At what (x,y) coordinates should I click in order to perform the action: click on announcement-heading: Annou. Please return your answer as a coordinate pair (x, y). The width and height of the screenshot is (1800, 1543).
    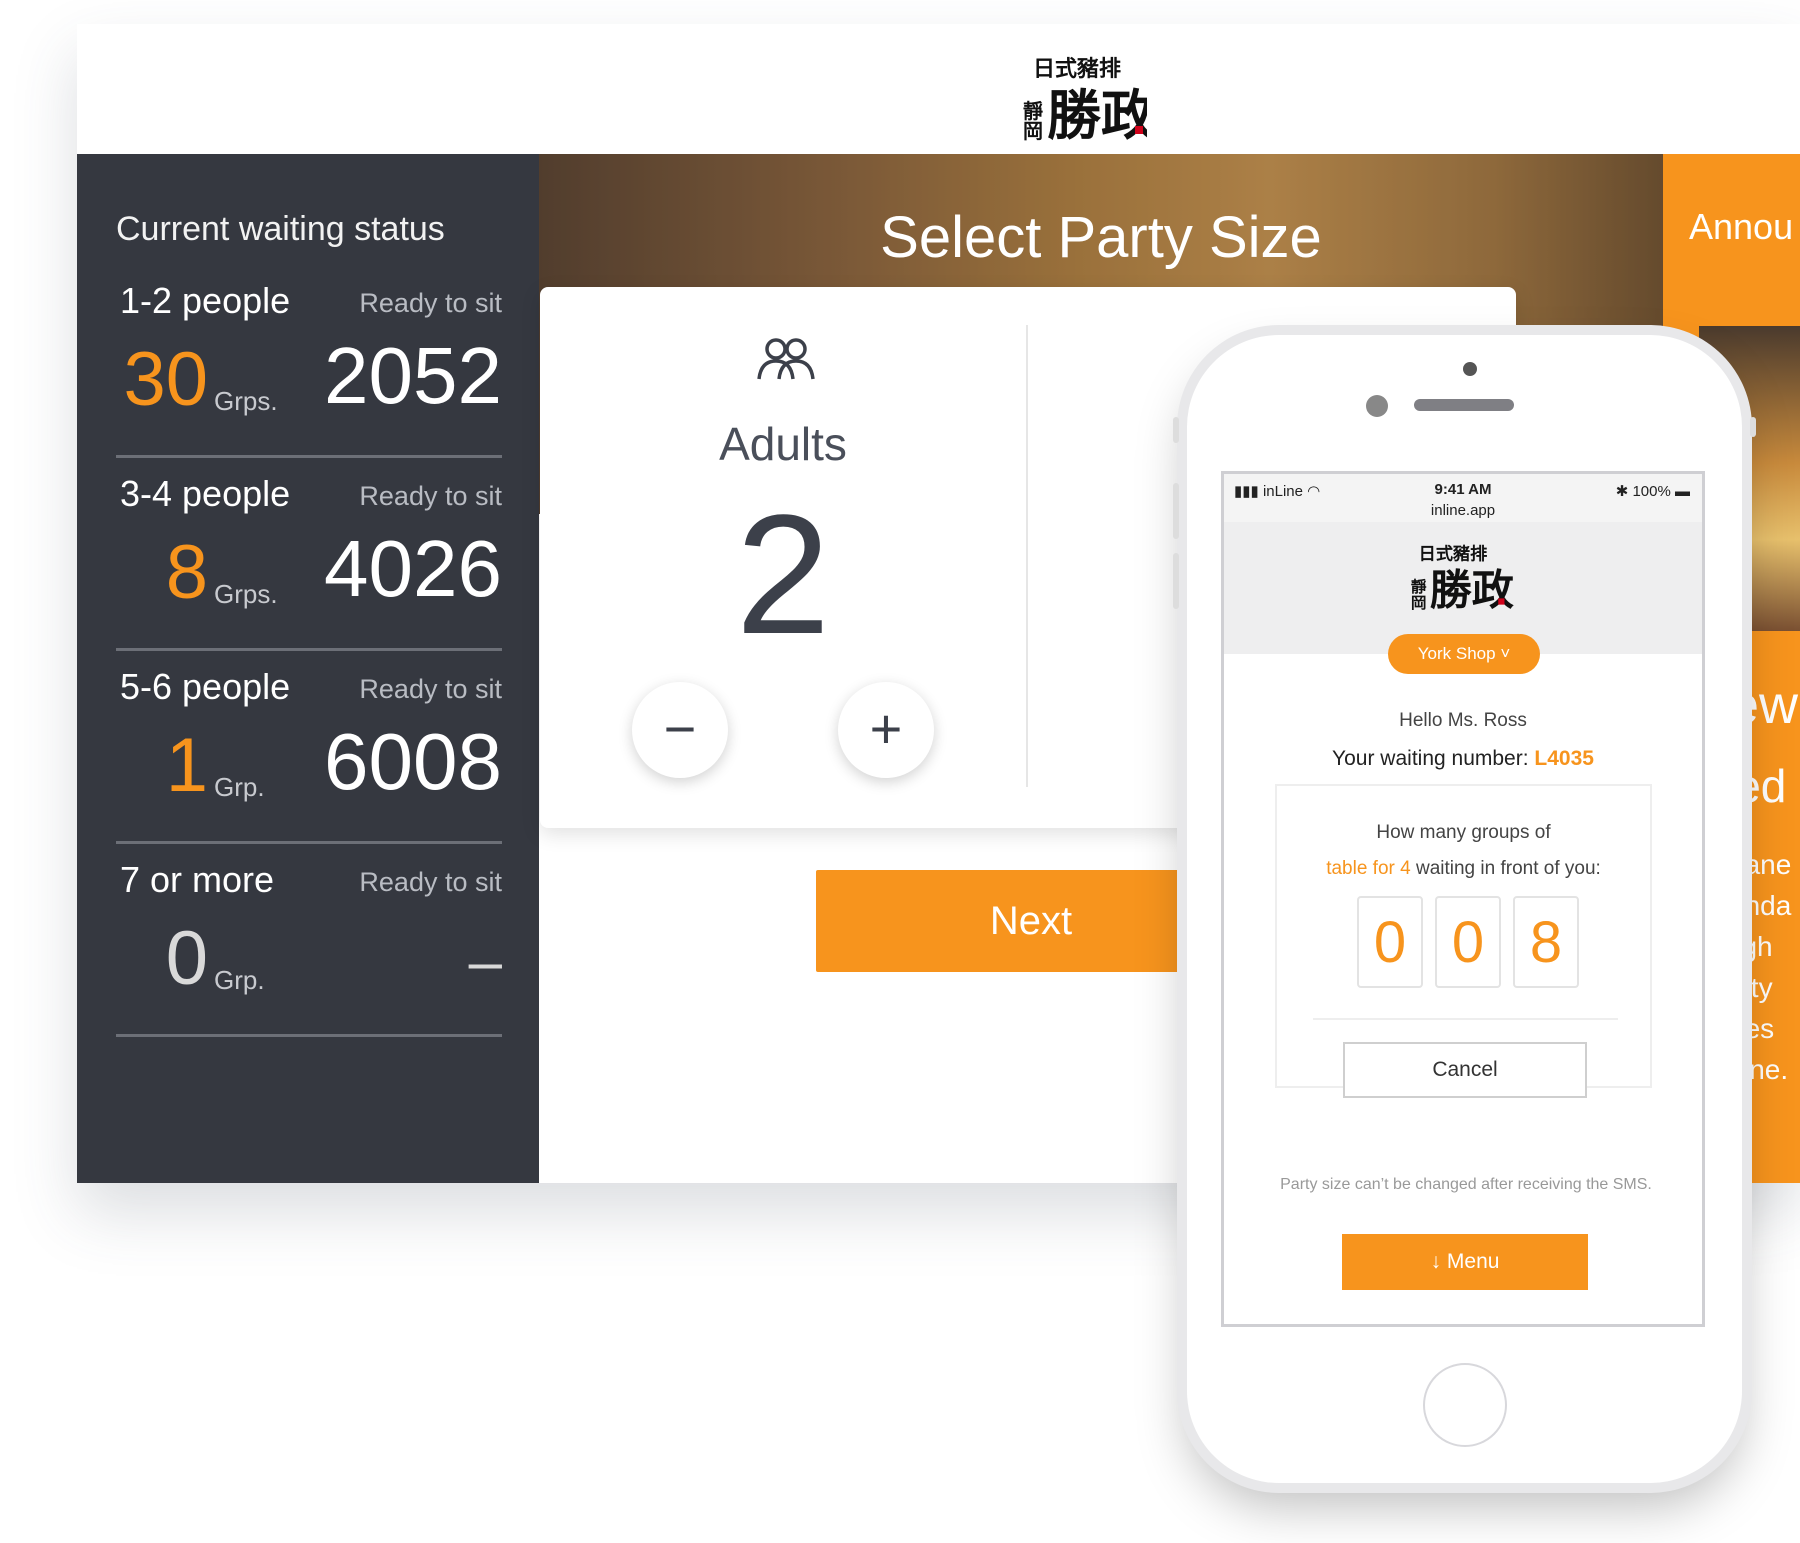
    Looking at the image, I should click on (1741, 226).